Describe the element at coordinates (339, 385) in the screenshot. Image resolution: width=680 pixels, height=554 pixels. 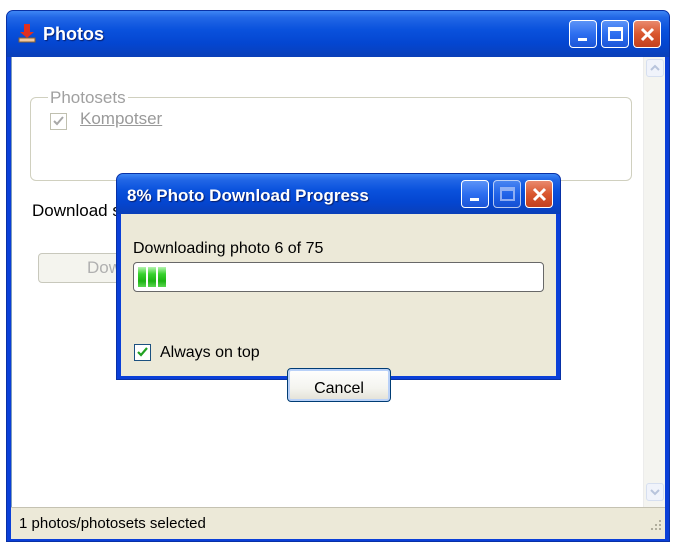
I see `cancel-button: Cancel` at that location.